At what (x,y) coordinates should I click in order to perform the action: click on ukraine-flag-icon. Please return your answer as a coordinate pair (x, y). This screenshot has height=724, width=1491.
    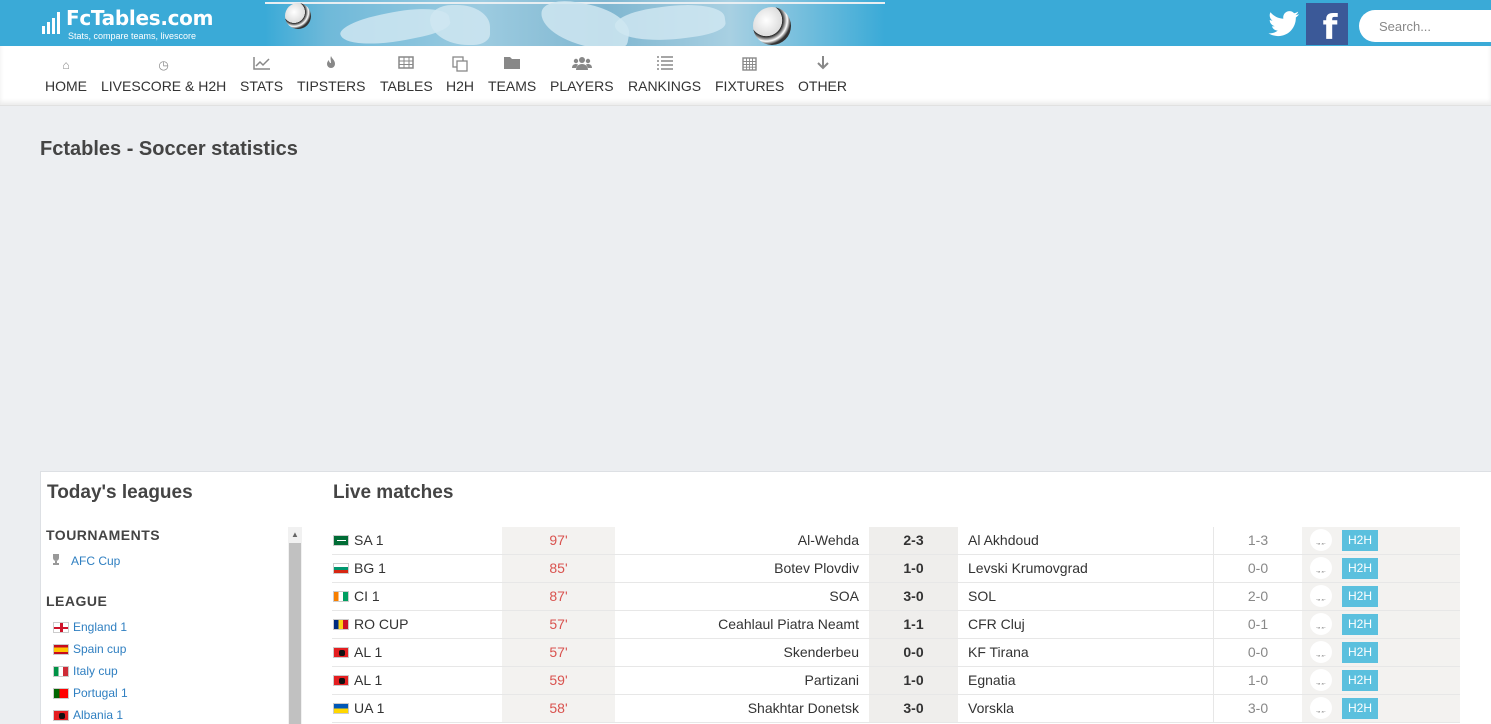
    Looking at the image, I should click on (341, 708).